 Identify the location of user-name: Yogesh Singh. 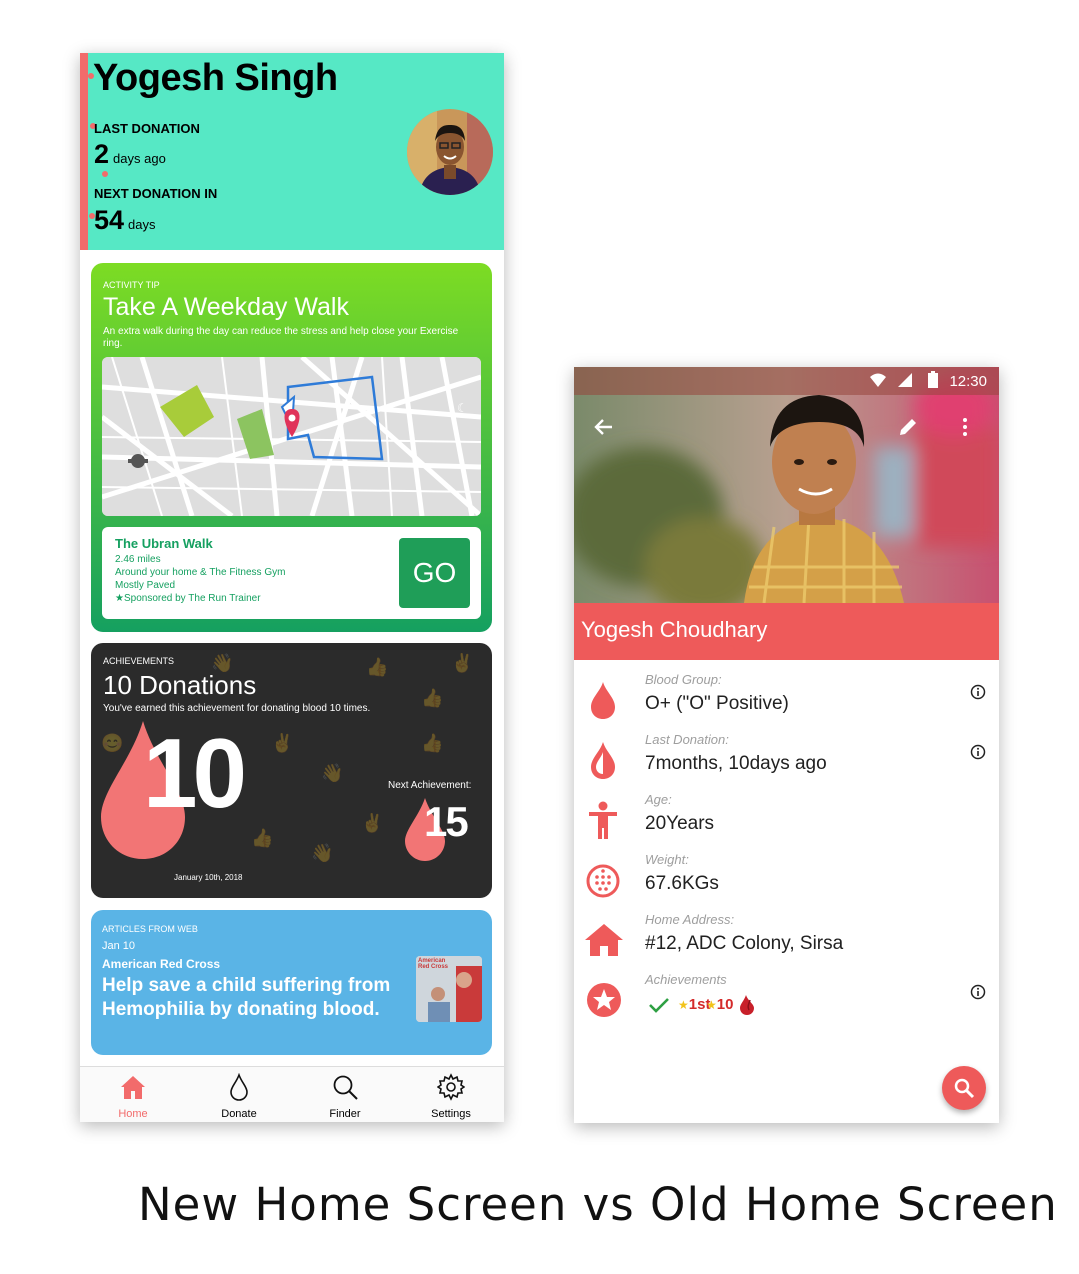
(215, 78).